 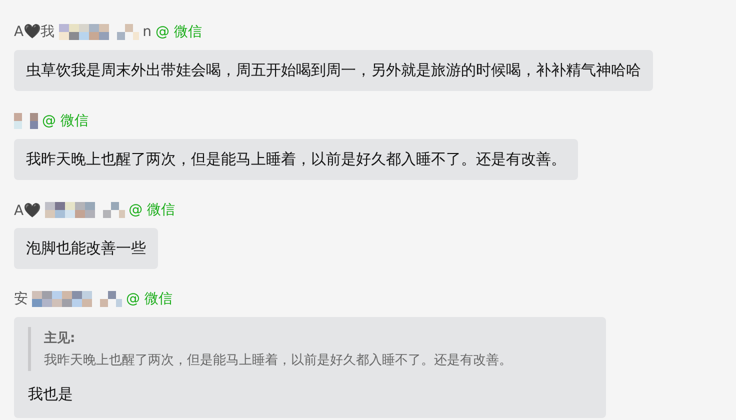 I want to click on sender-name: 安, so click(x=21, y=299).